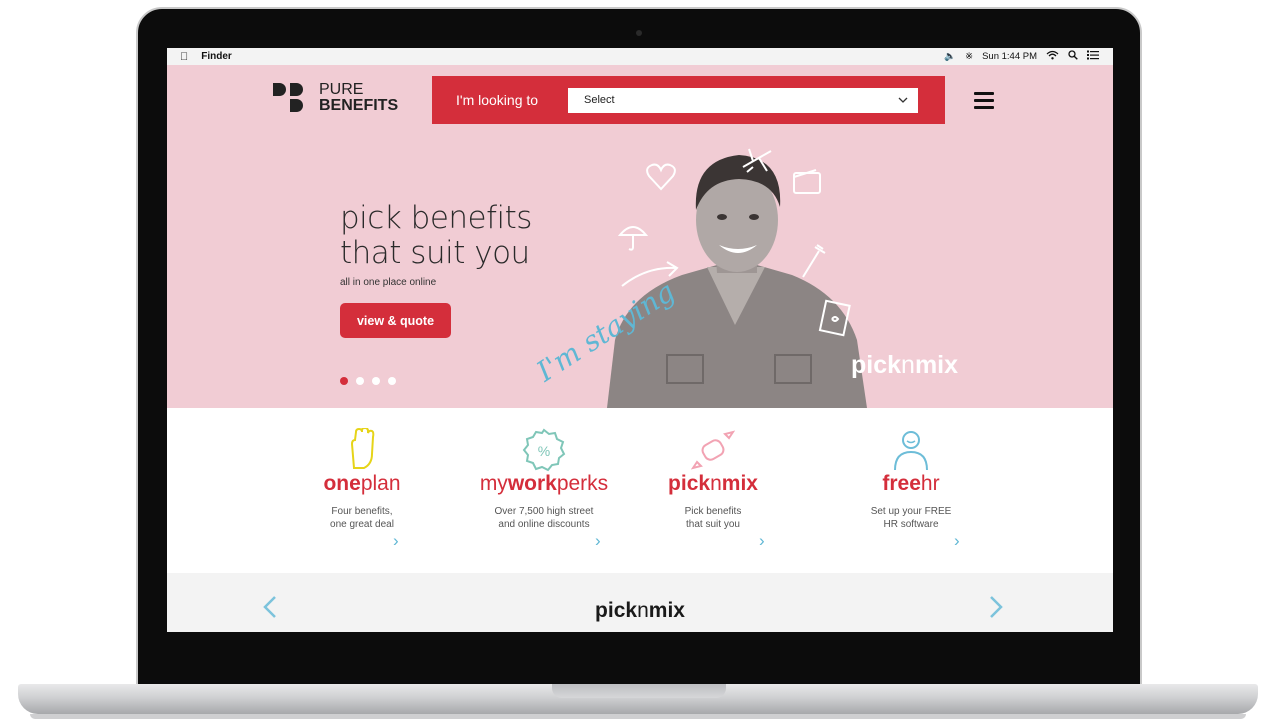 The image size is (1268, 721). Describe the element at coordinates (395, 320) in the screenshot. I see `view-quote-button: view & quote` at that location.